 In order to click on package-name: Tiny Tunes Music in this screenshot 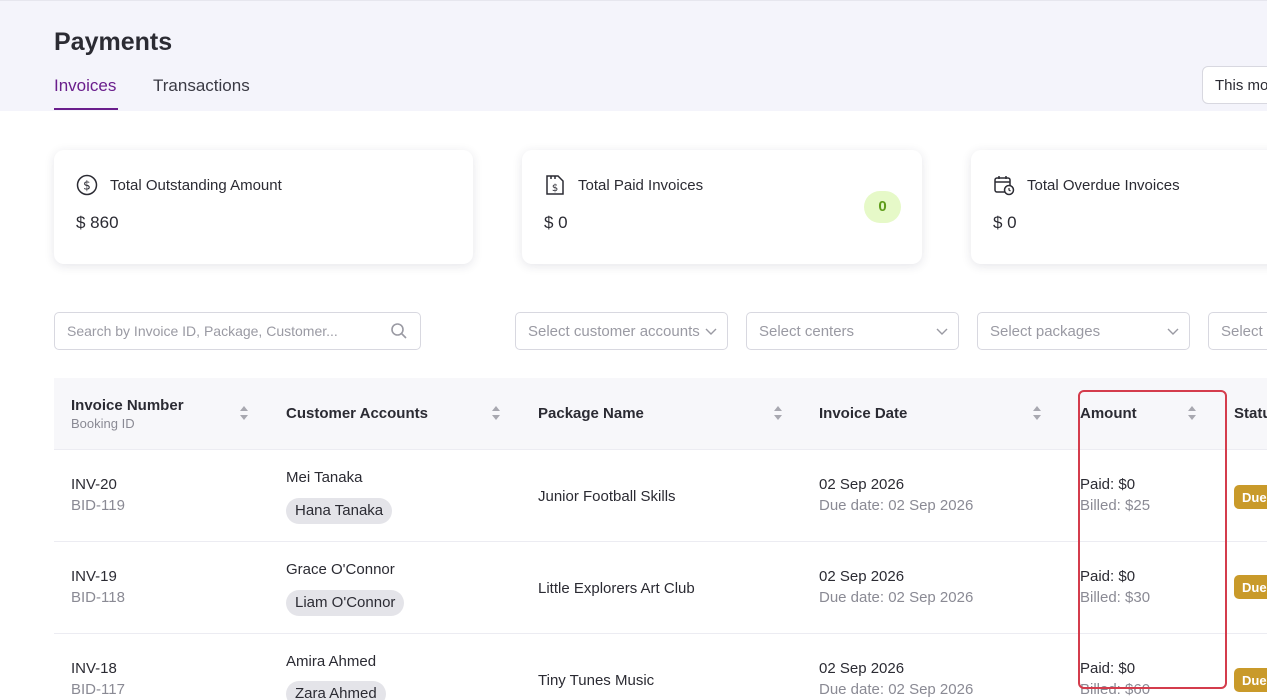, I will do `click(596, 680)`.